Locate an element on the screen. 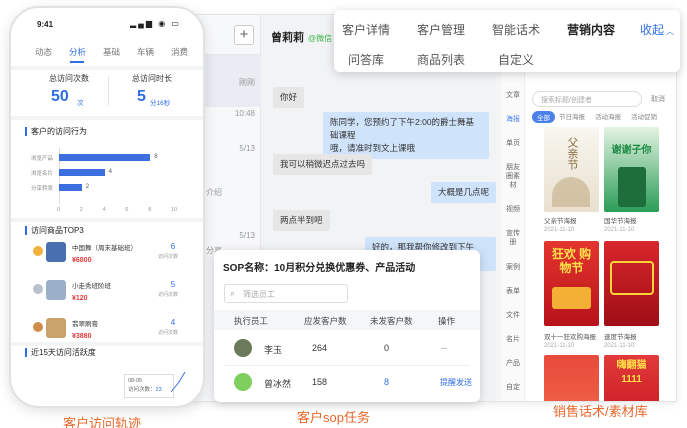  table-row: 曾冰然 158 8 提醒发送 is located at coordinates (347, 384).